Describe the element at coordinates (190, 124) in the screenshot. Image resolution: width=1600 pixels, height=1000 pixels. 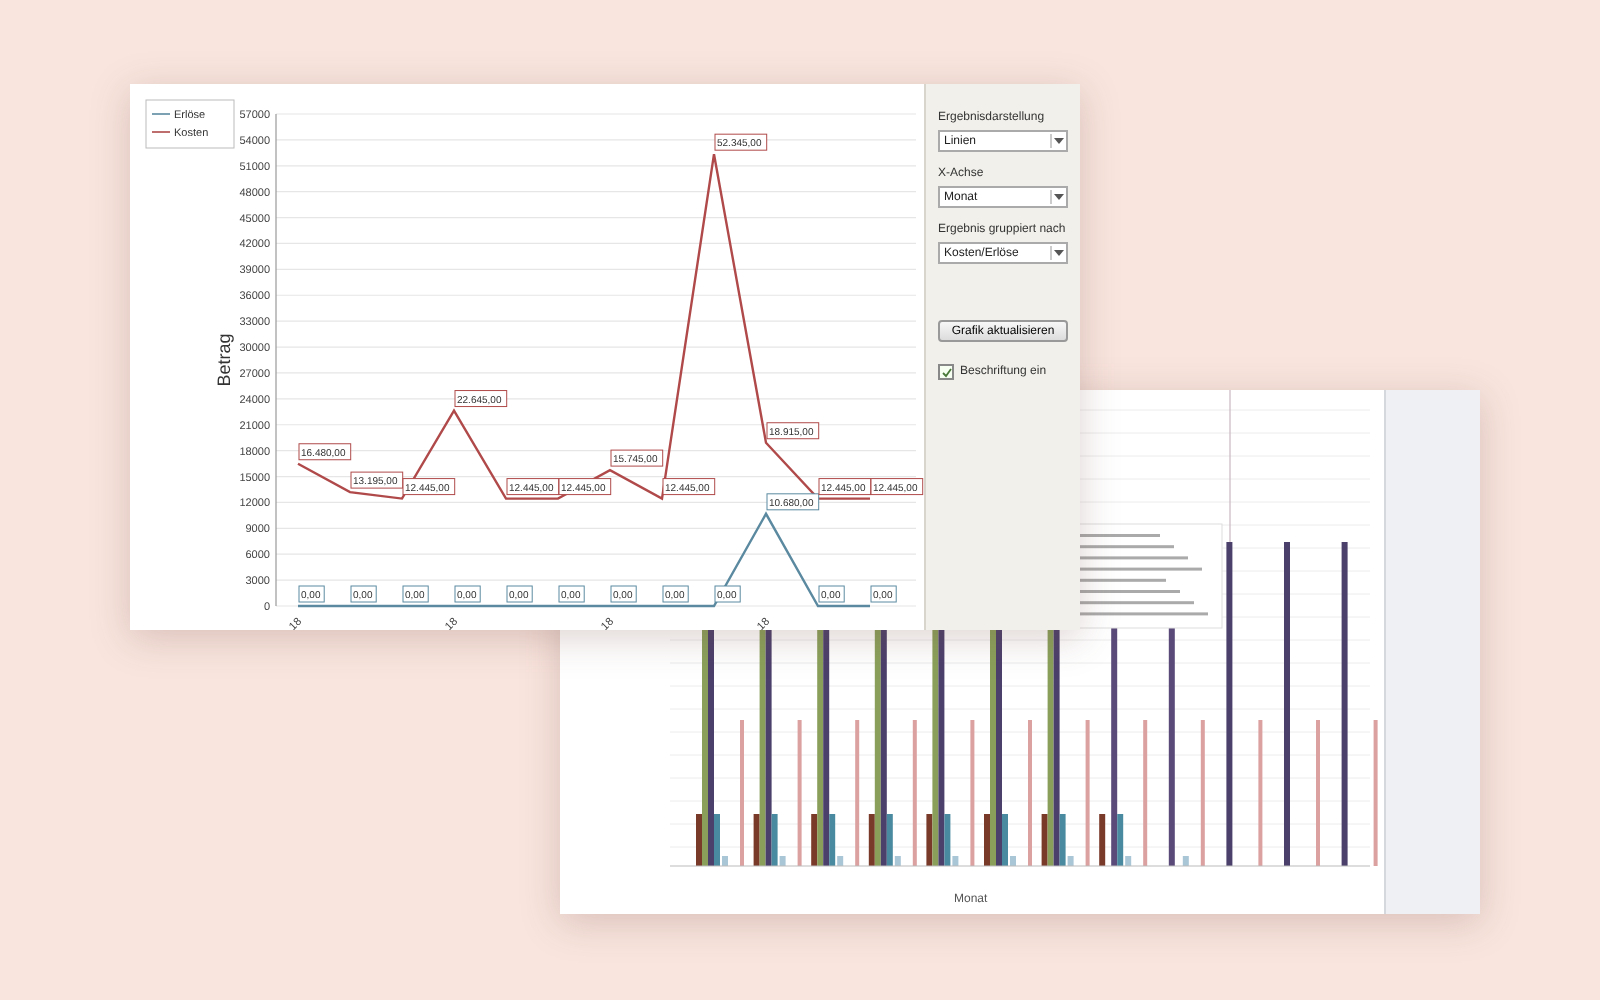
I see `chart-legend` at that location.